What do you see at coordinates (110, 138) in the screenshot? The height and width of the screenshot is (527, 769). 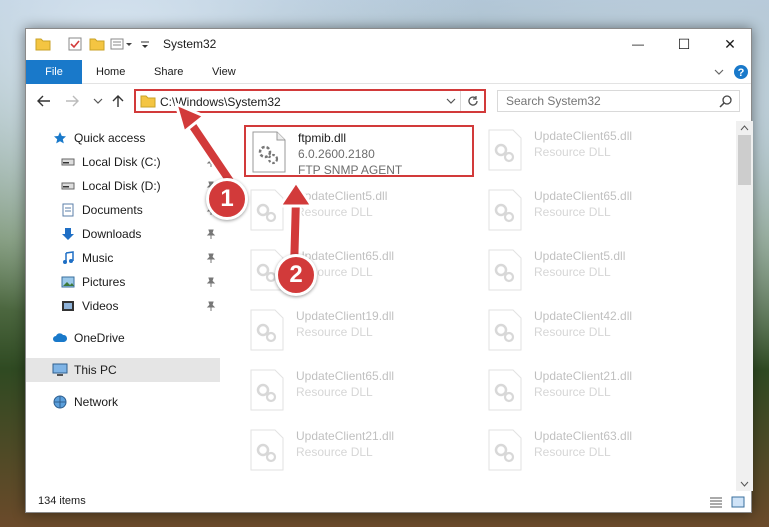 I see `sidebar-item-label: Quick access` at bounding box center [110, 138].